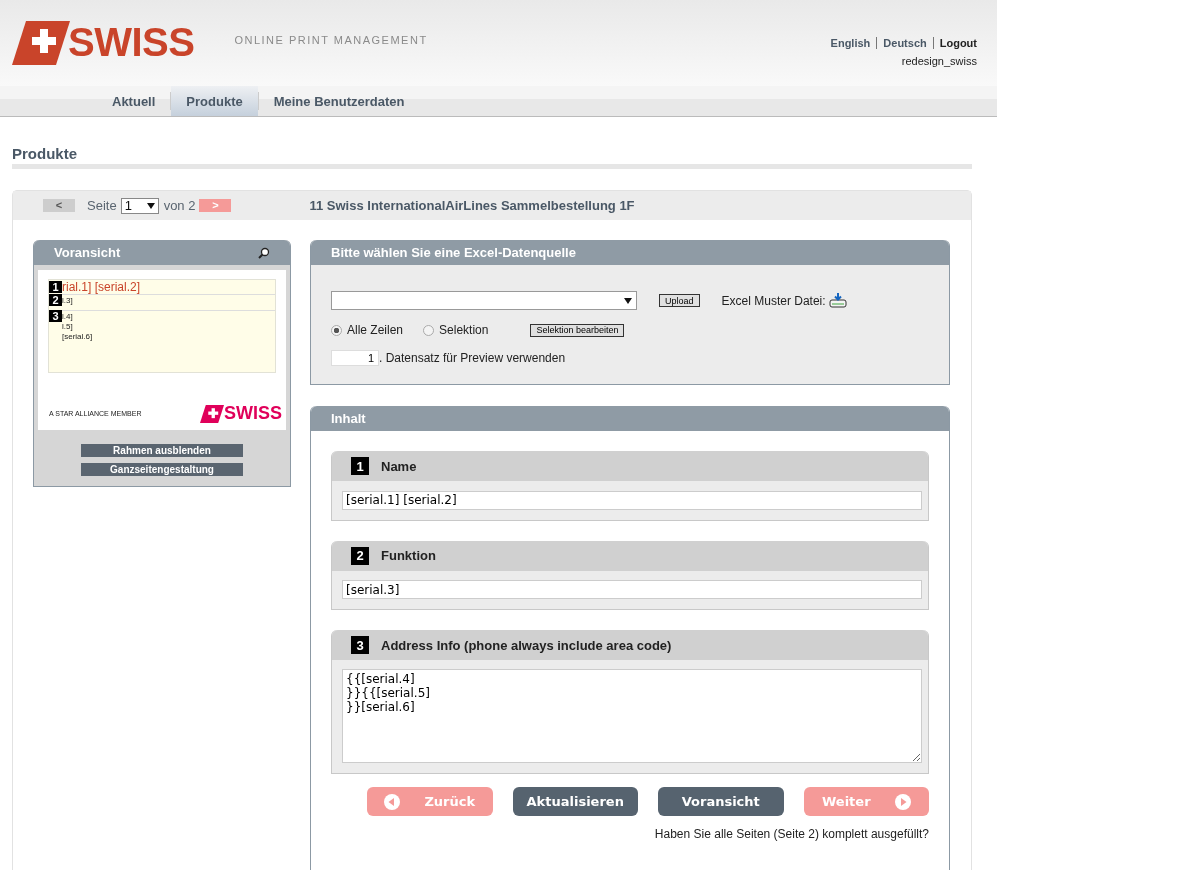  Describe the element at coordinates (67, 316) in the screenshot. I see `preview-text: l.4]` at that location.